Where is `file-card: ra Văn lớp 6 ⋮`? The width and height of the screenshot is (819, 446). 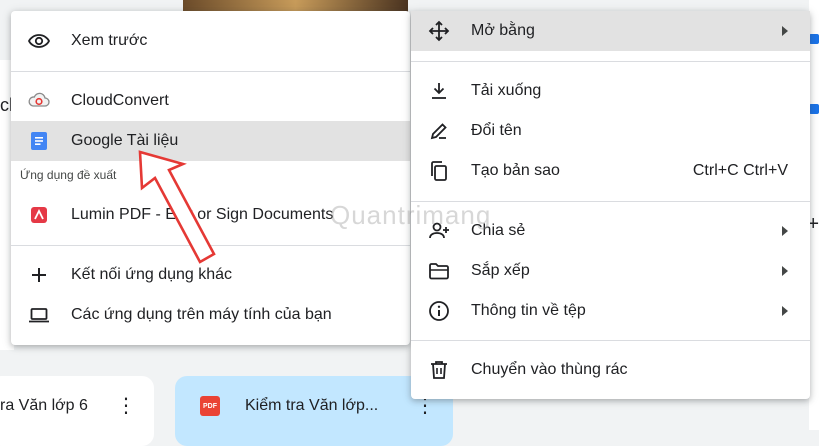
file-card: ra Văn lớp 6 ⋮ is located at coordinates (77, 411).